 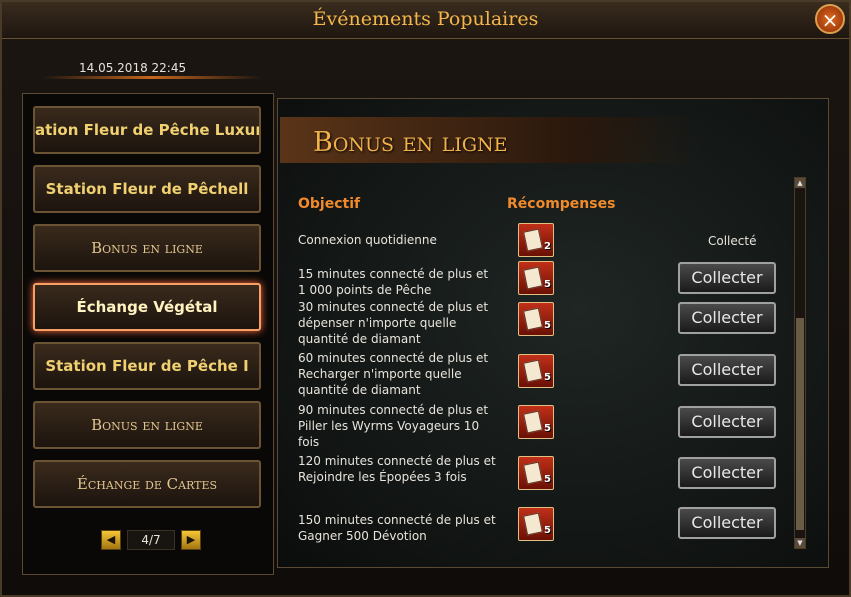 What do you see at coordinates (147, 366) in the screenshot?
I see `event-item: Station Fleur de Pêche I` at bounding box center [147, 366].